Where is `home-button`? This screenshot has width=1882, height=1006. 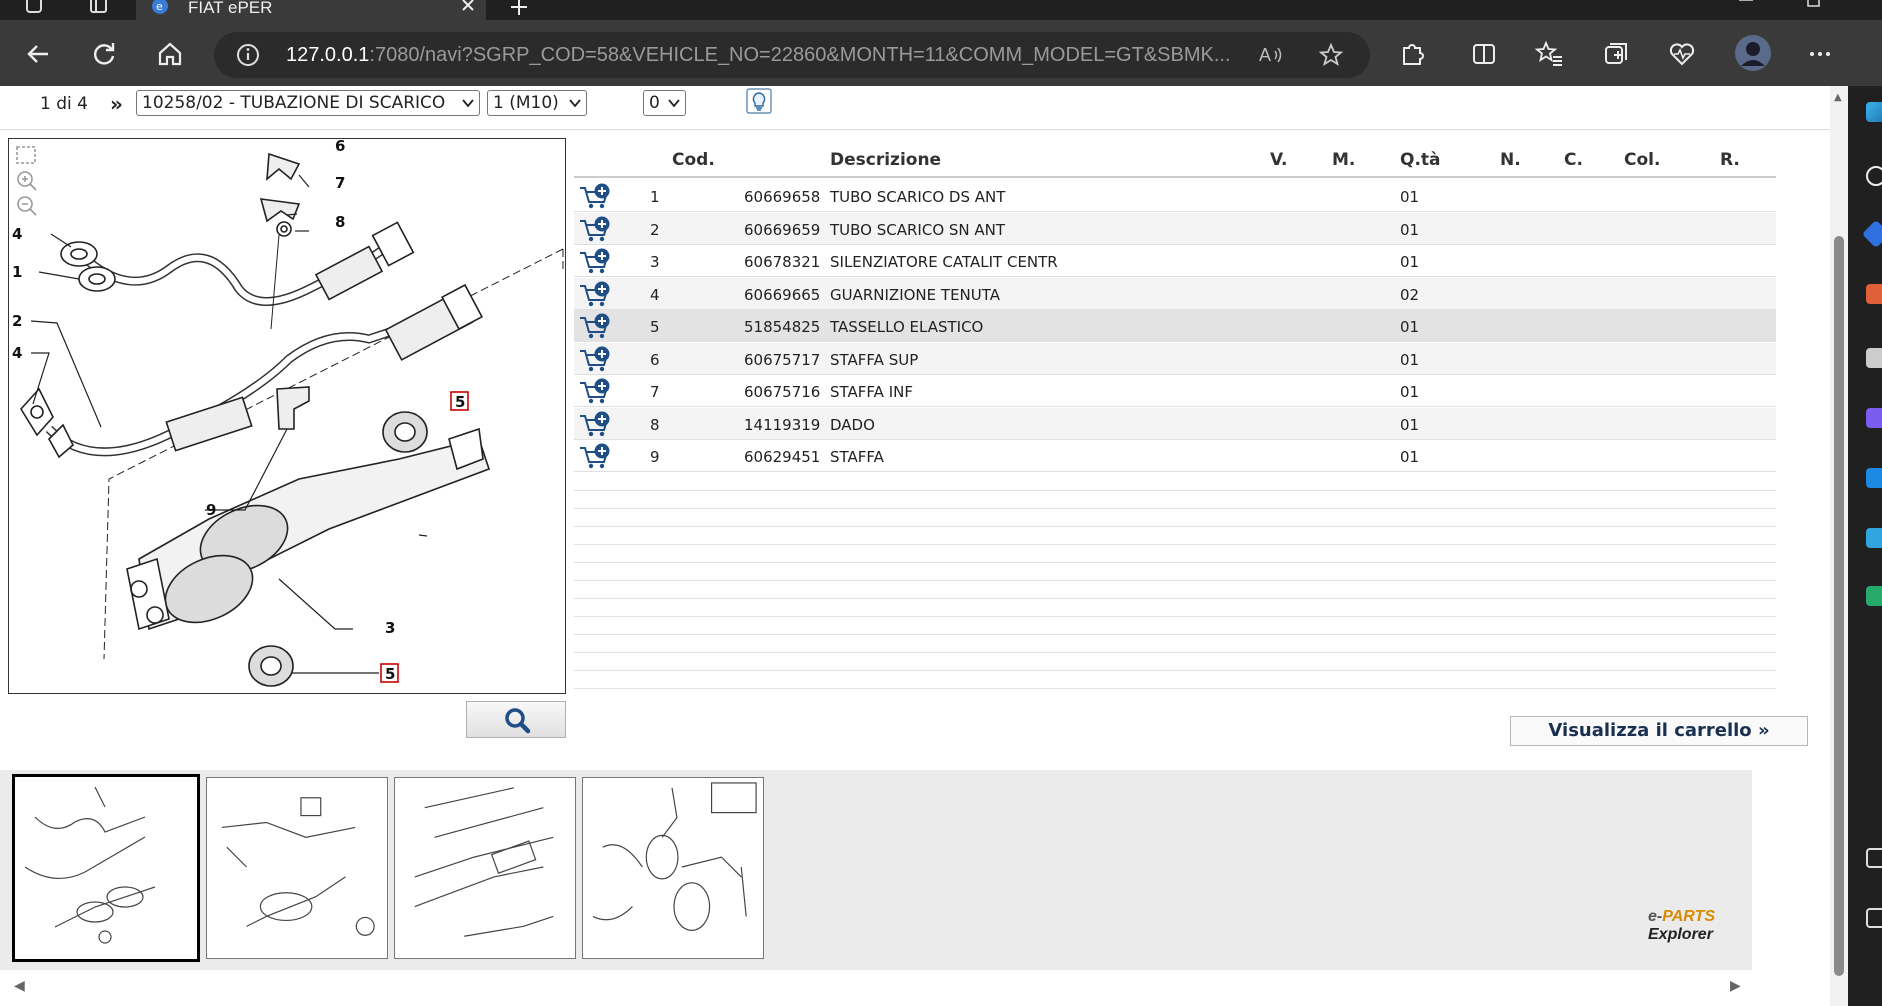 home-button is located at coordinates (170, 54).